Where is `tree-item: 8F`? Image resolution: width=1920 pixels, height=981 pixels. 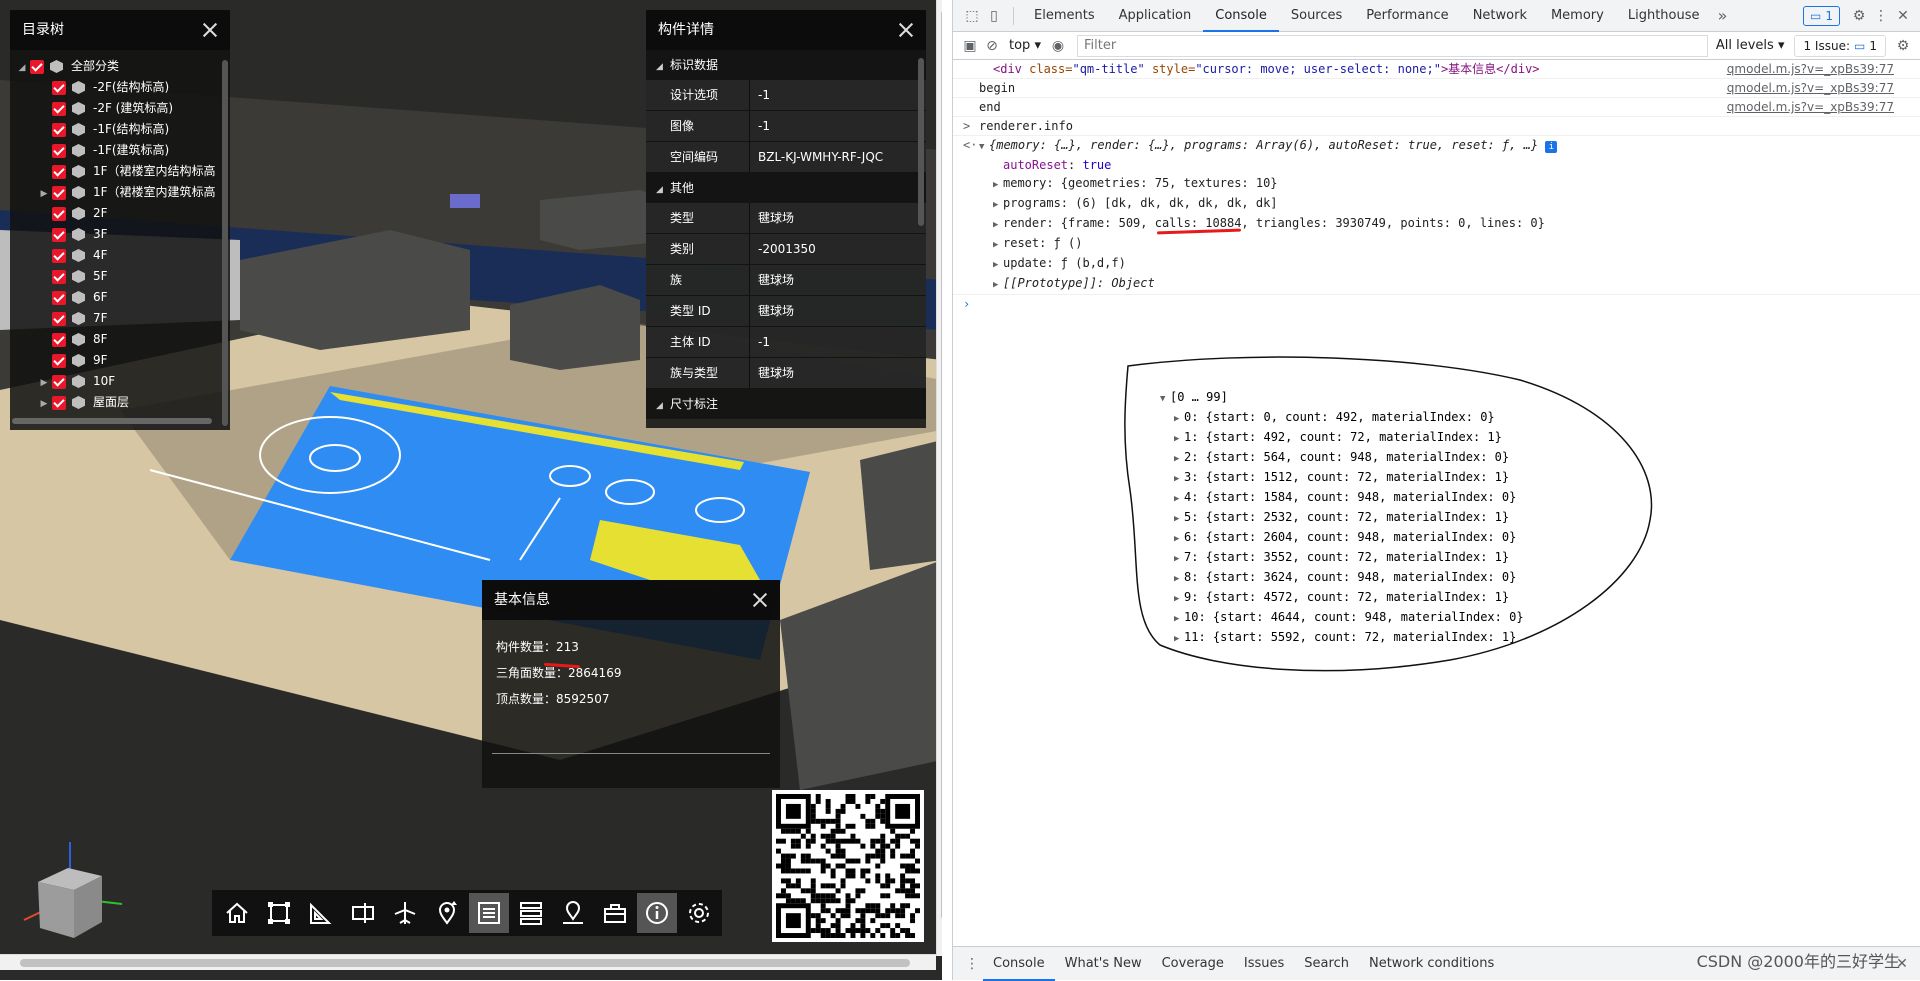 tree-item: 8F is located at coordinates (120, 339).